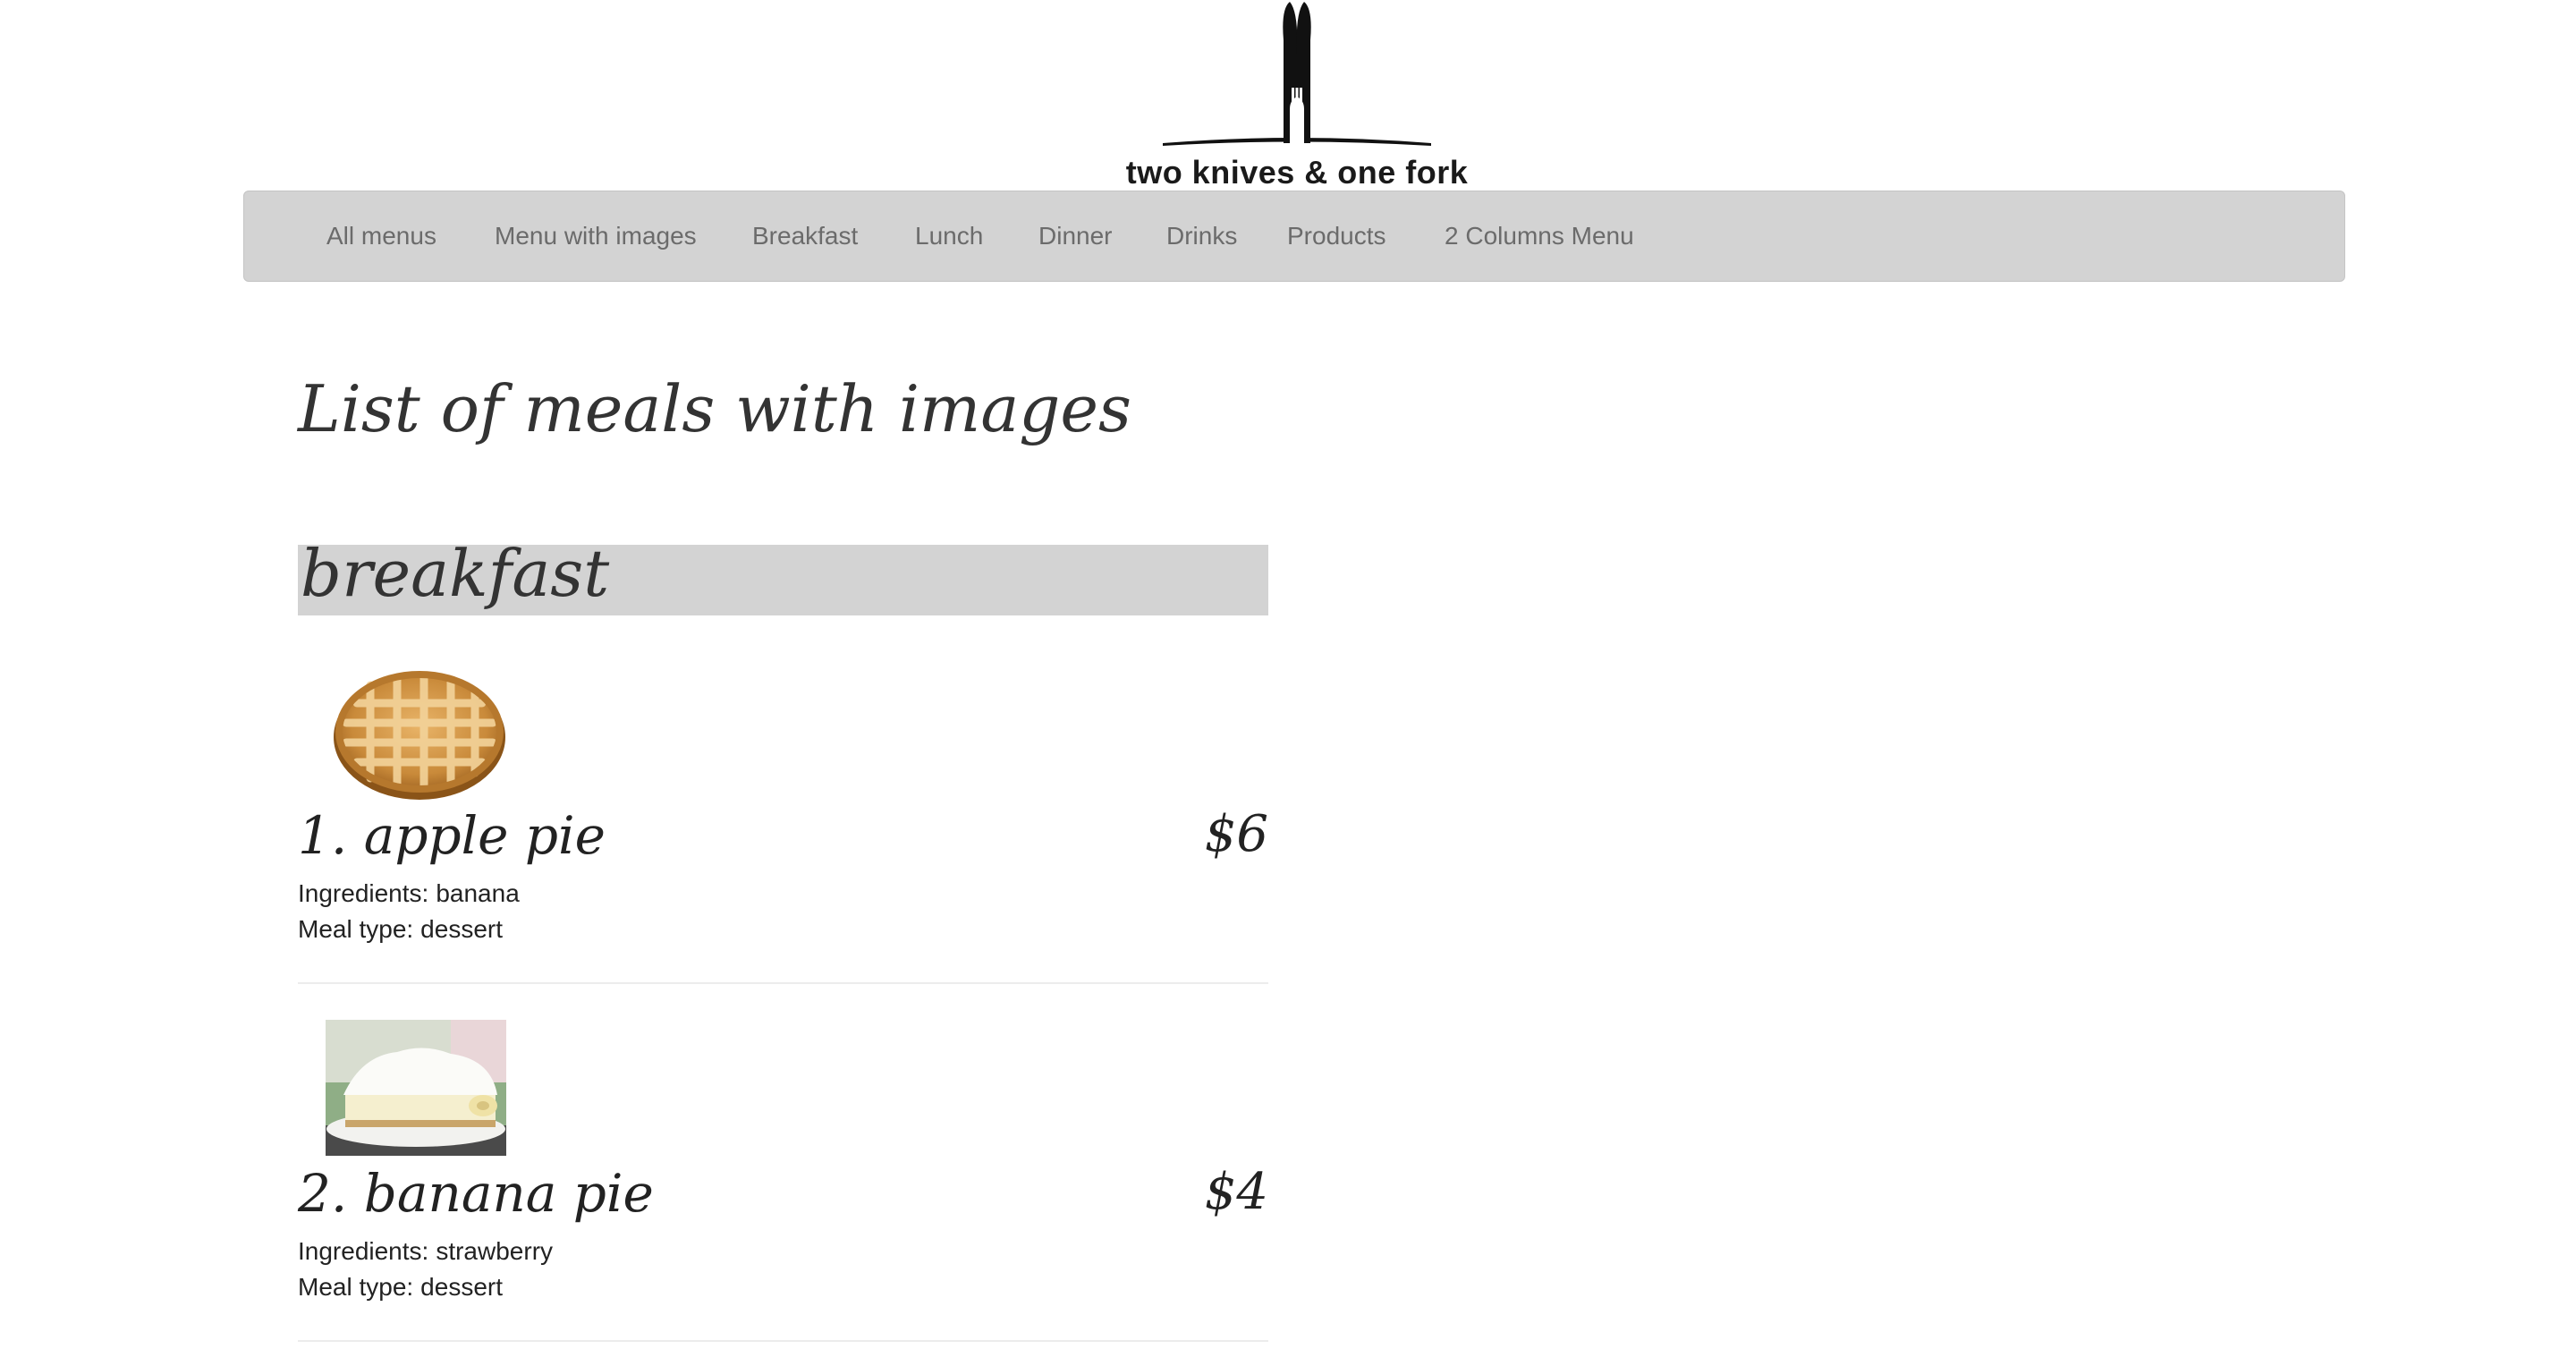 This screenshot has width=2576, height=1349. I want to click on nav-item-dinner: Dinner, so click(1075, 236).